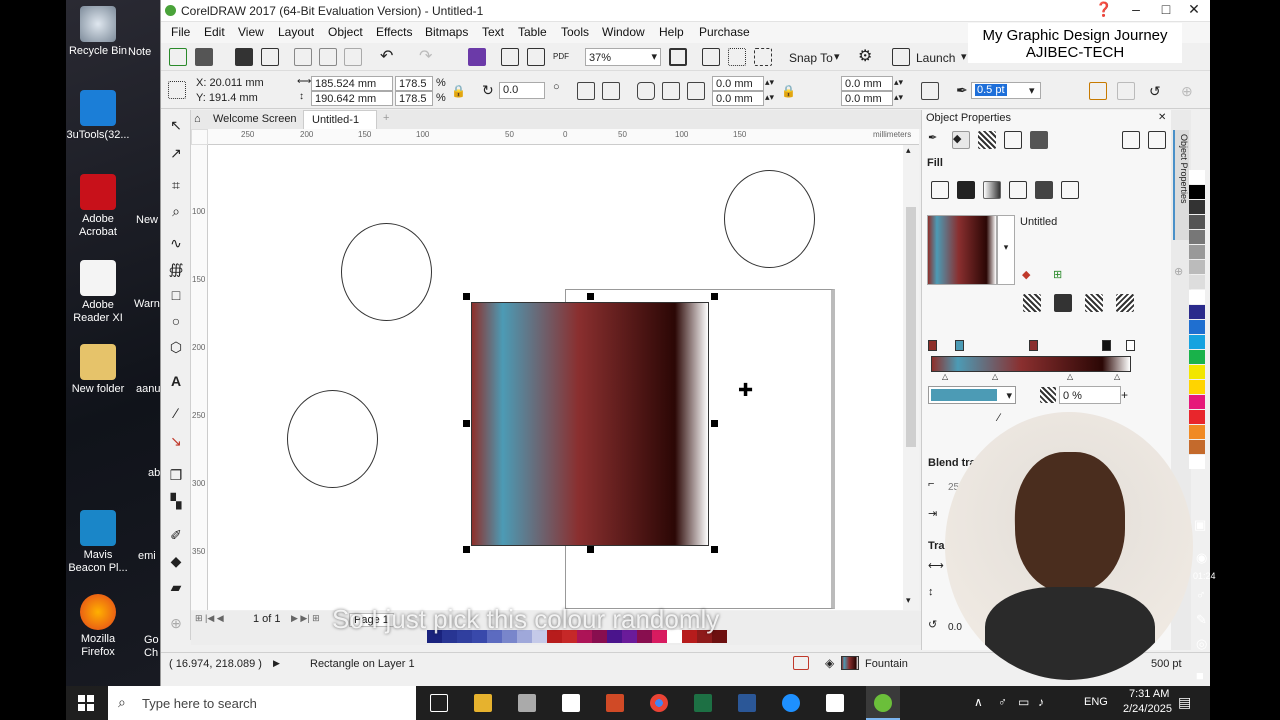 This screenshot has width=1280, height=720. I want to click on rotate-icon: ↺, so click(937, 627).